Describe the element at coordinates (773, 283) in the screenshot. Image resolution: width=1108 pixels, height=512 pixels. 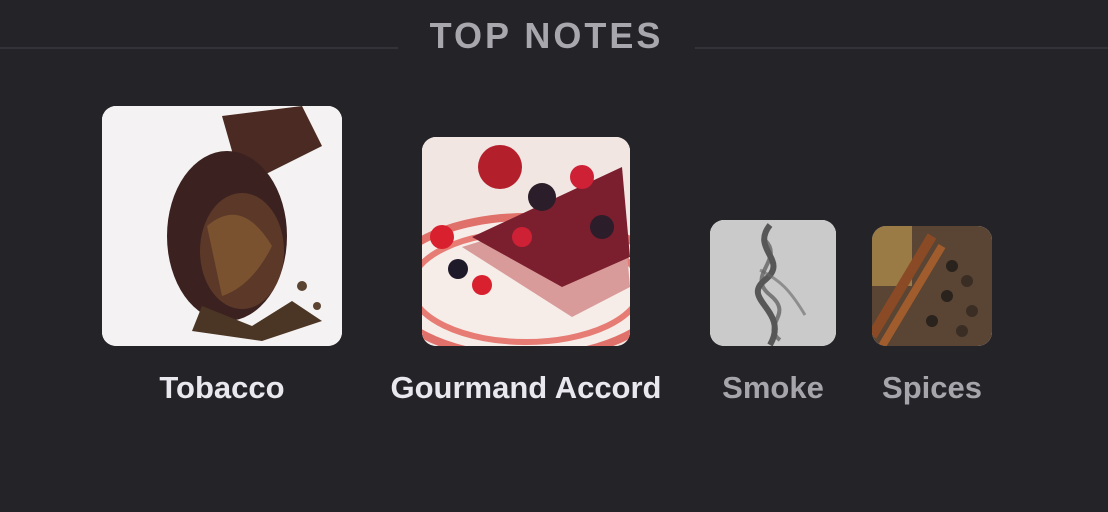
I see `smoke-image` at that location.